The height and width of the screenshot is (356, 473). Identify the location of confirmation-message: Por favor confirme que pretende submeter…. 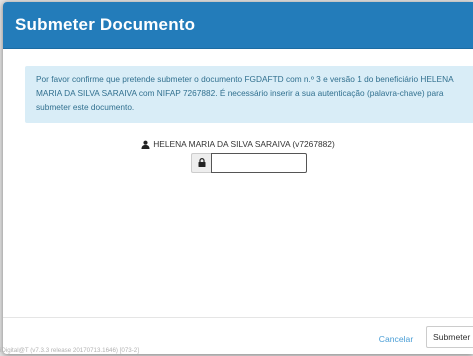
(245, 93).